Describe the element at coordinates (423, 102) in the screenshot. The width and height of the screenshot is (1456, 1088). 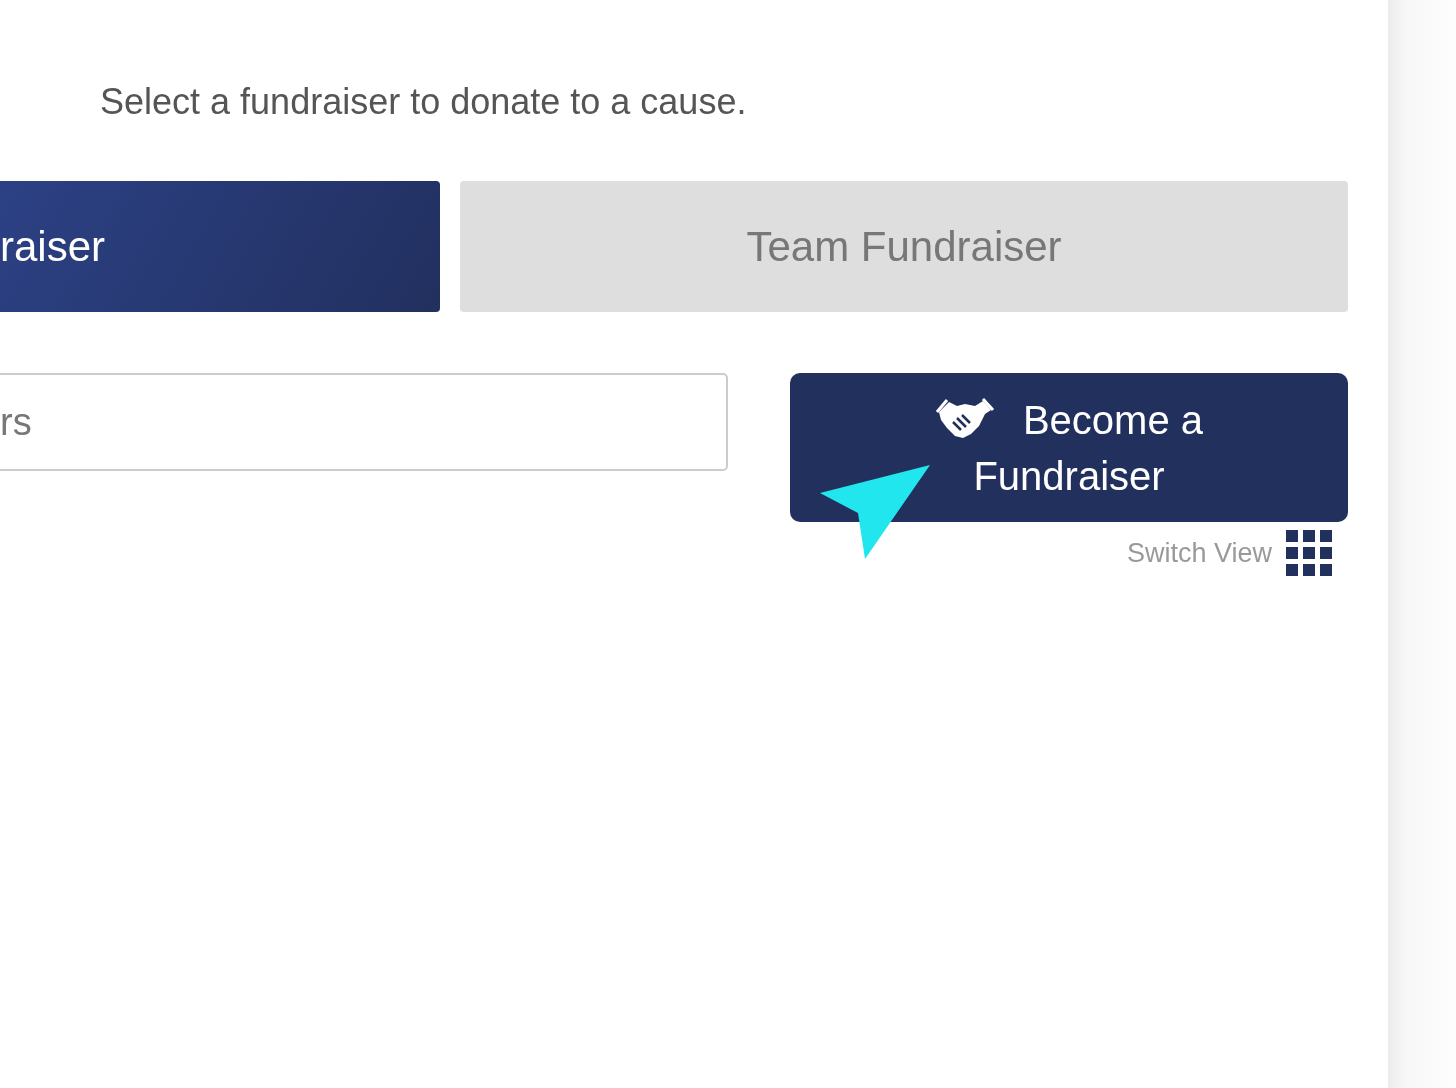
I see `instruction-text: Select a fundraiser to donate to a cause.` at that location.